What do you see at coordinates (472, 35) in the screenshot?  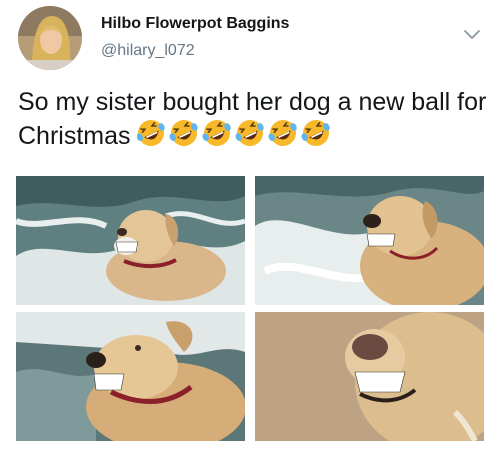 I see `chevron-down-icon` at bounding box center [472, 35].